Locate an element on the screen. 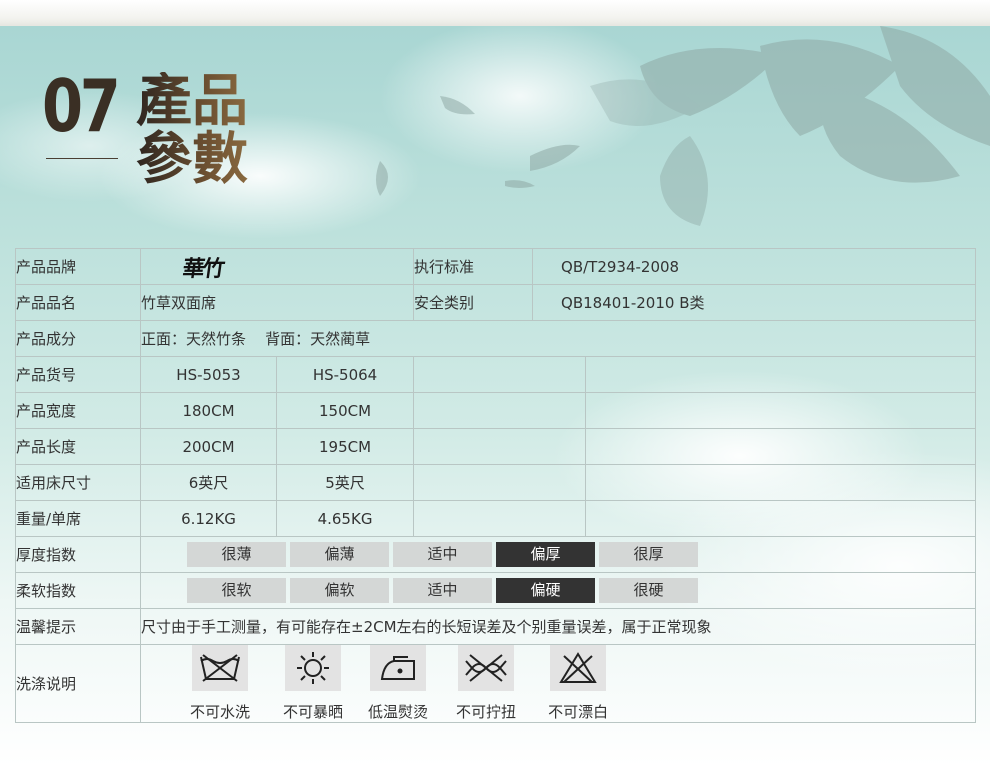  std-label: 执行标准 is located at coordinates (473, 266).